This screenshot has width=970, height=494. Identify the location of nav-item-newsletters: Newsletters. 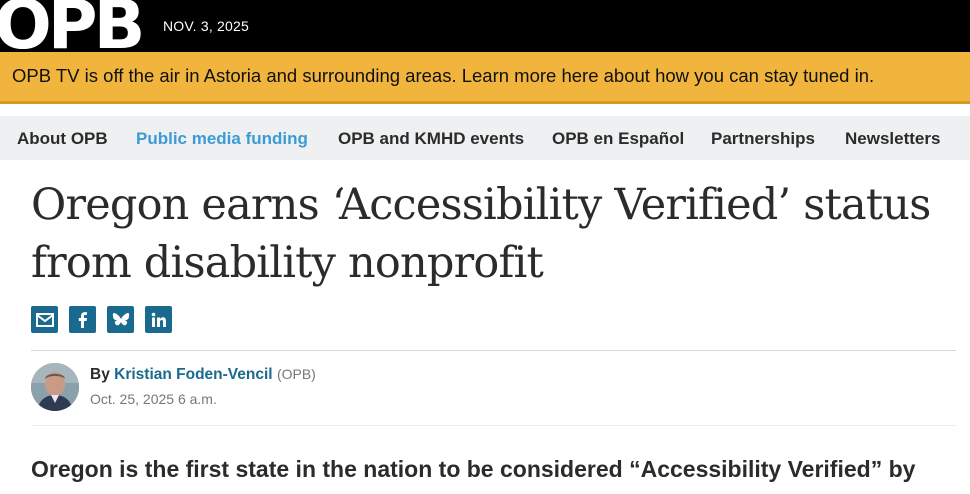
(892, 139).